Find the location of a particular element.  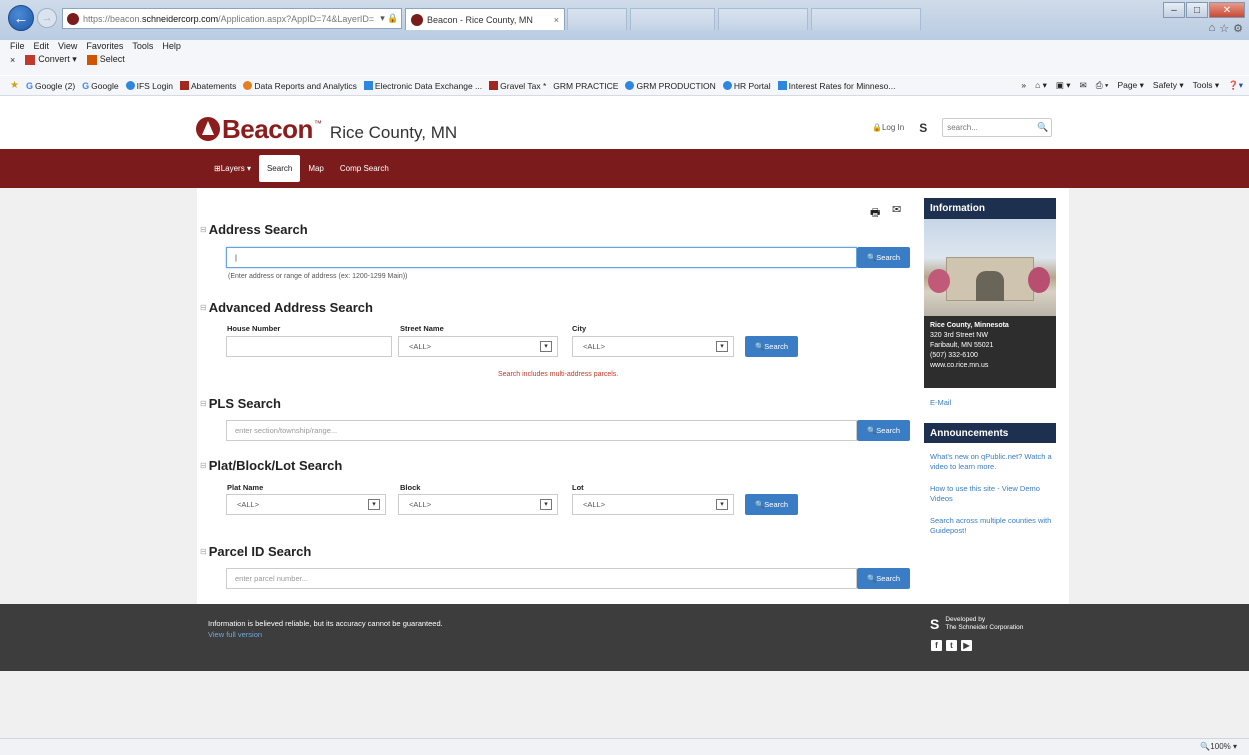

header-right: 🔒Log In S 🔍 is located at coordinates (962, 127).